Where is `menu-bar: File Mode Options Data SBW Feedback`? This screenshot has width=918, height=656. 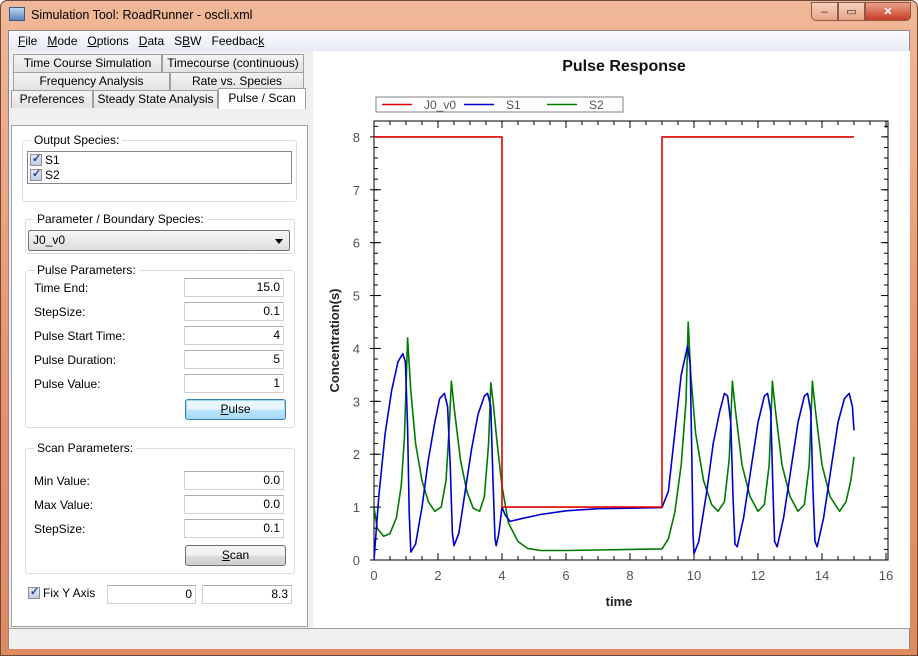 menu-bar: File Mode Options Data SBW Feedback is located at coordinates (459, 41).